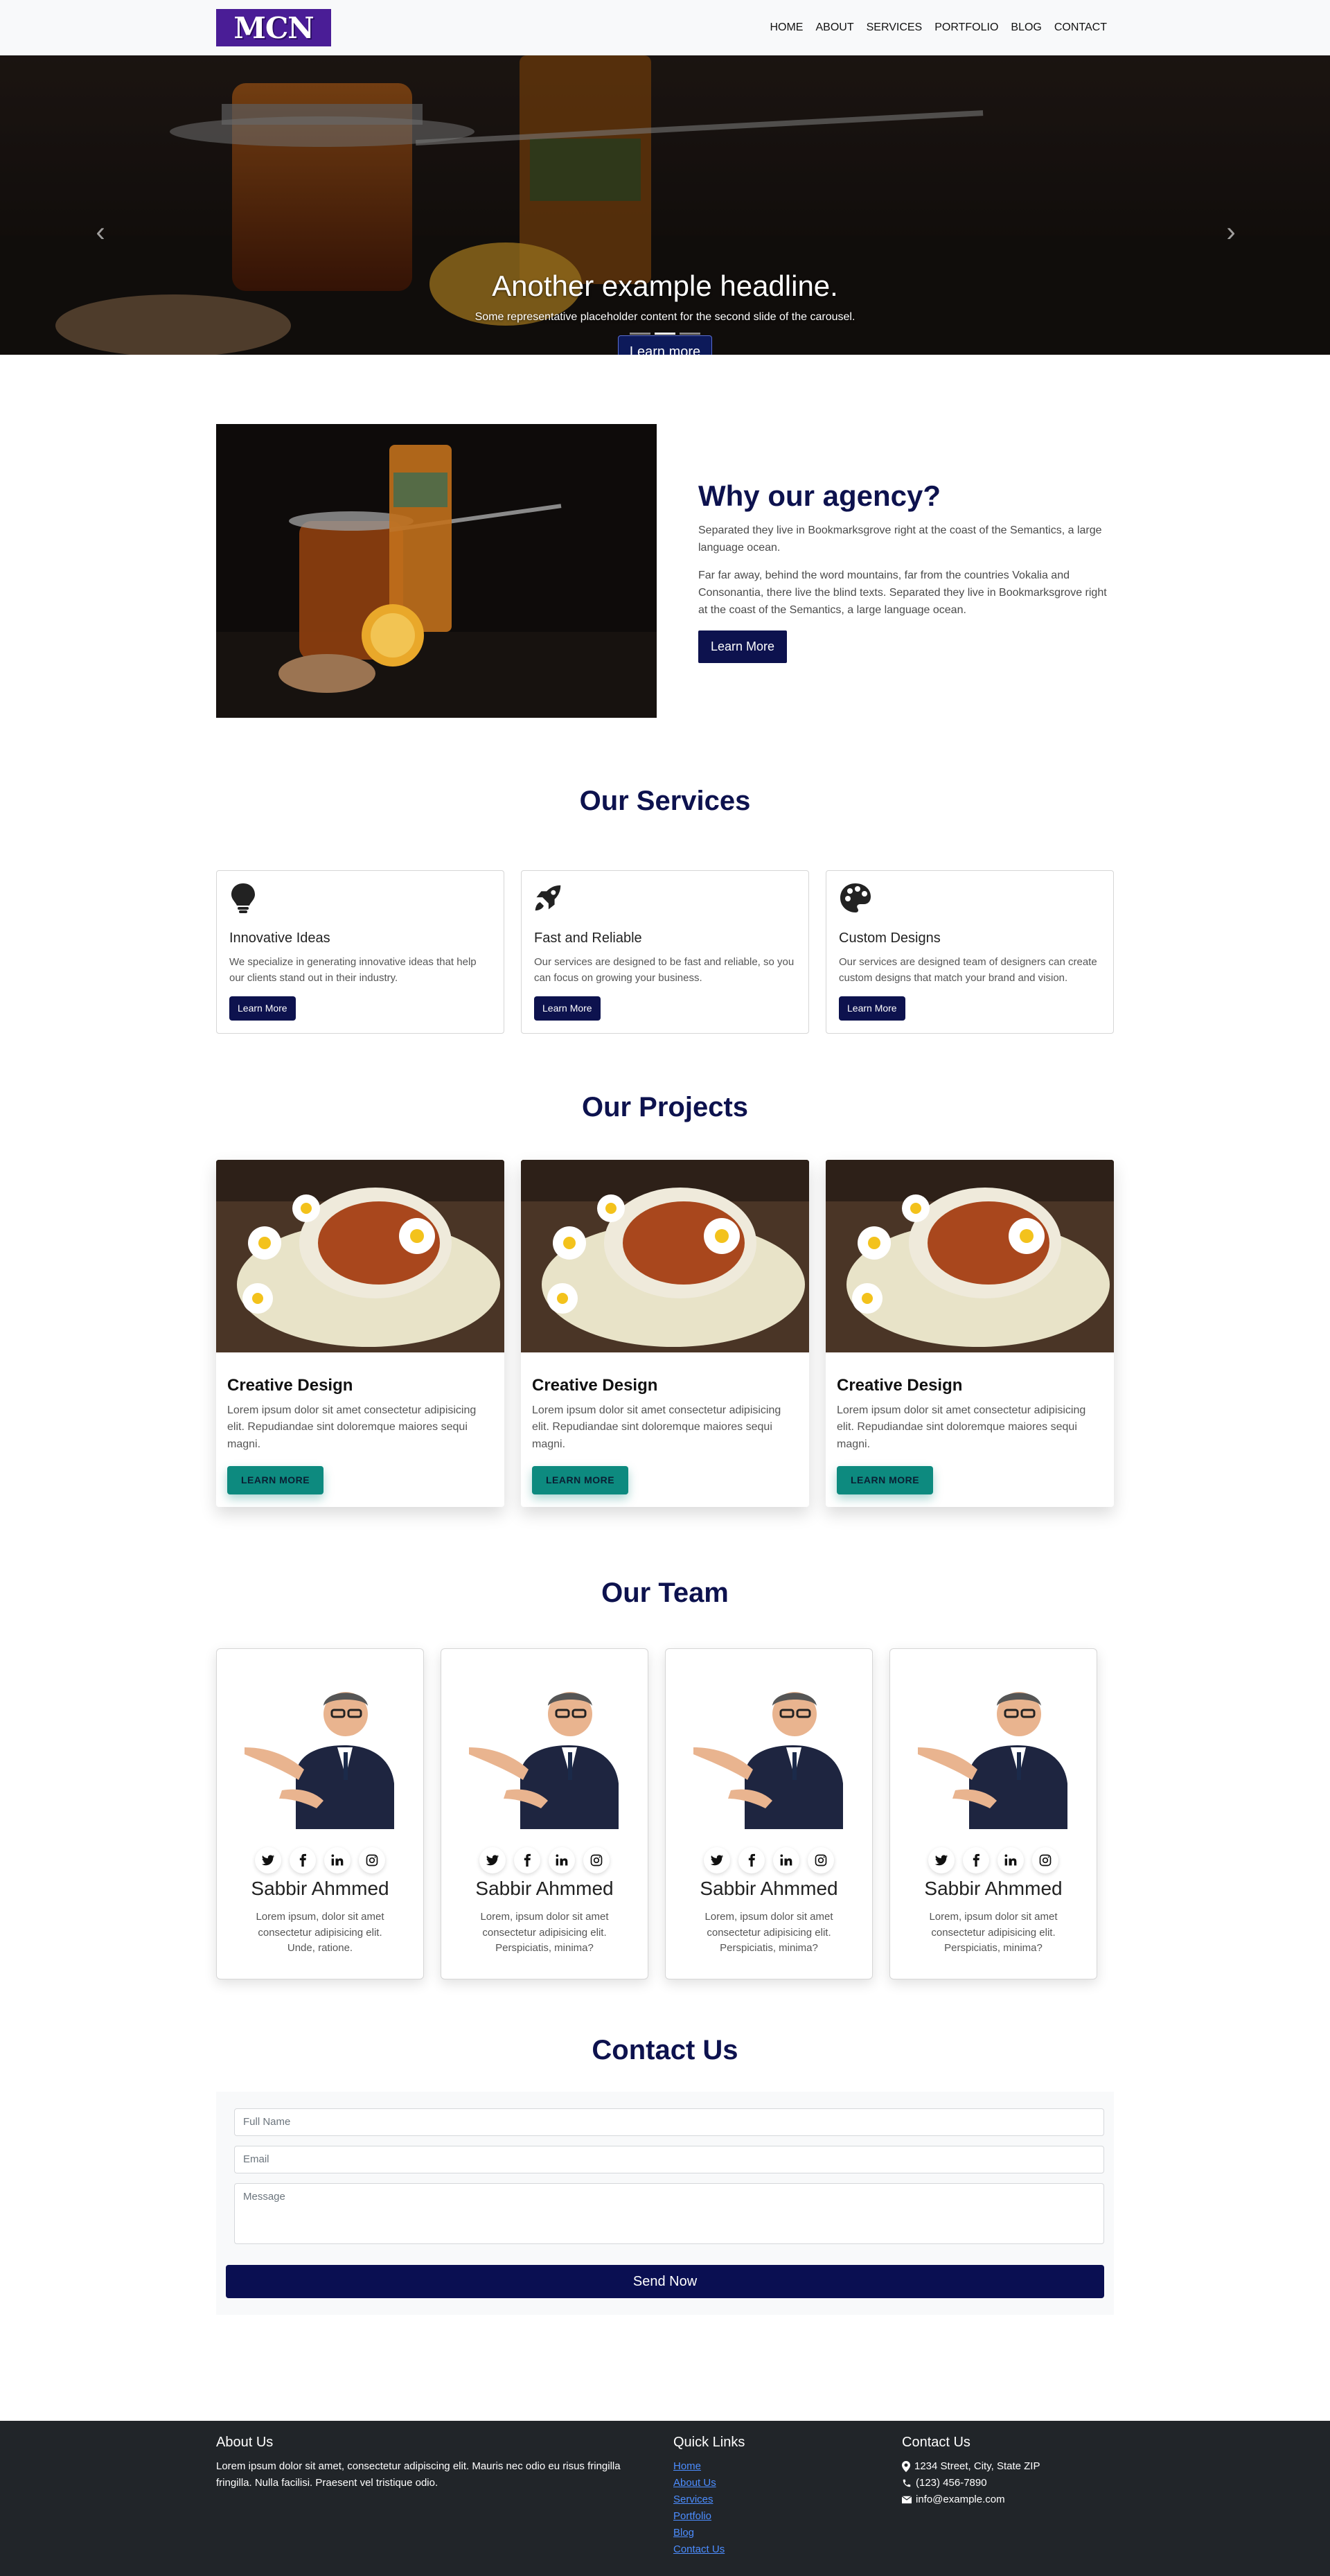 This screenshot has width=1330, height=2576. I want to click on nav-services: SERVICES, so click(895, 28).